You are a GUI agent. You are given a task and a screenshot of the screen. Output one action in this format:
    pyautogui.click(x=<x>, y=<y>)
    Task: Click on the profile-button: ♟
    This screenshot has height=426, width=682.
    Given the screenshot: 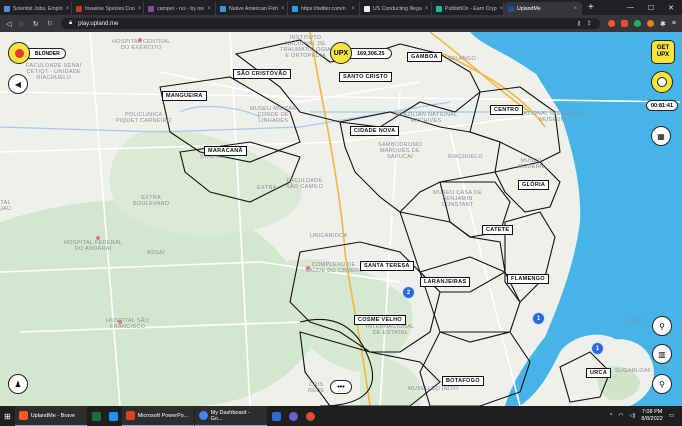 What is the action you would take?
    pyautogui.click(x=18, y=384)
    